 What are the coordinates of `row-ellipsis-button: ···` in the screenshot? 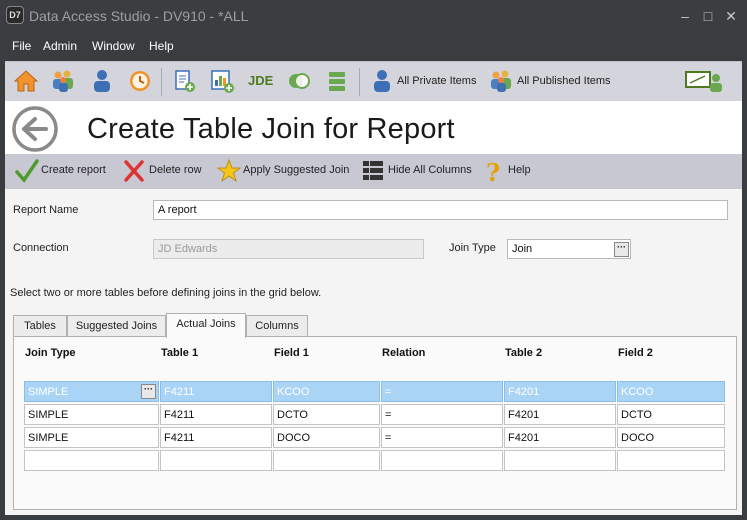 It's located at (148, 391).